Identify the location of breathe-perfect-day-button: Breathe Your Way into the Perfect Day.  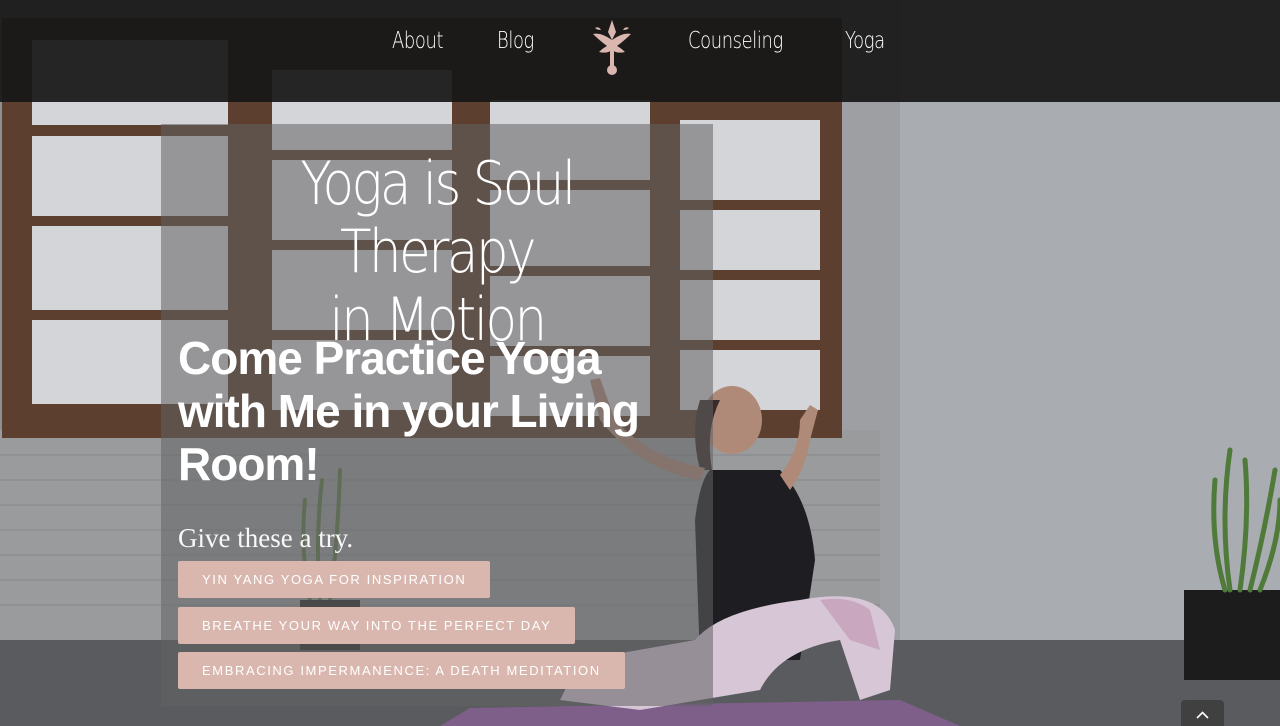
(377, 625).